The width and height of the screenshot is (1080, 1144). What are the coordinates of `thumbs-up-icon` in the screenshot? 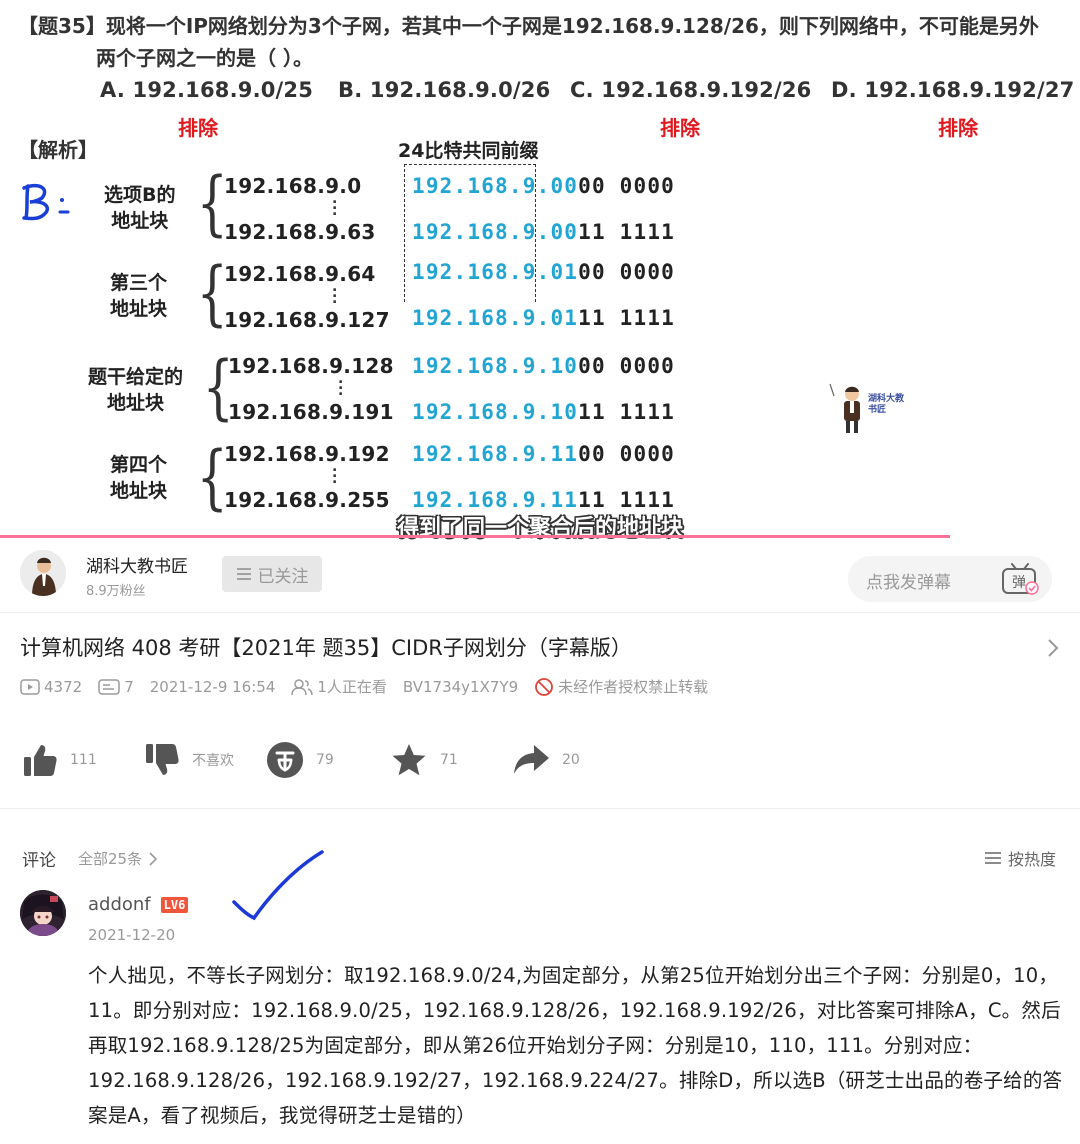 It's located at (40, 760).